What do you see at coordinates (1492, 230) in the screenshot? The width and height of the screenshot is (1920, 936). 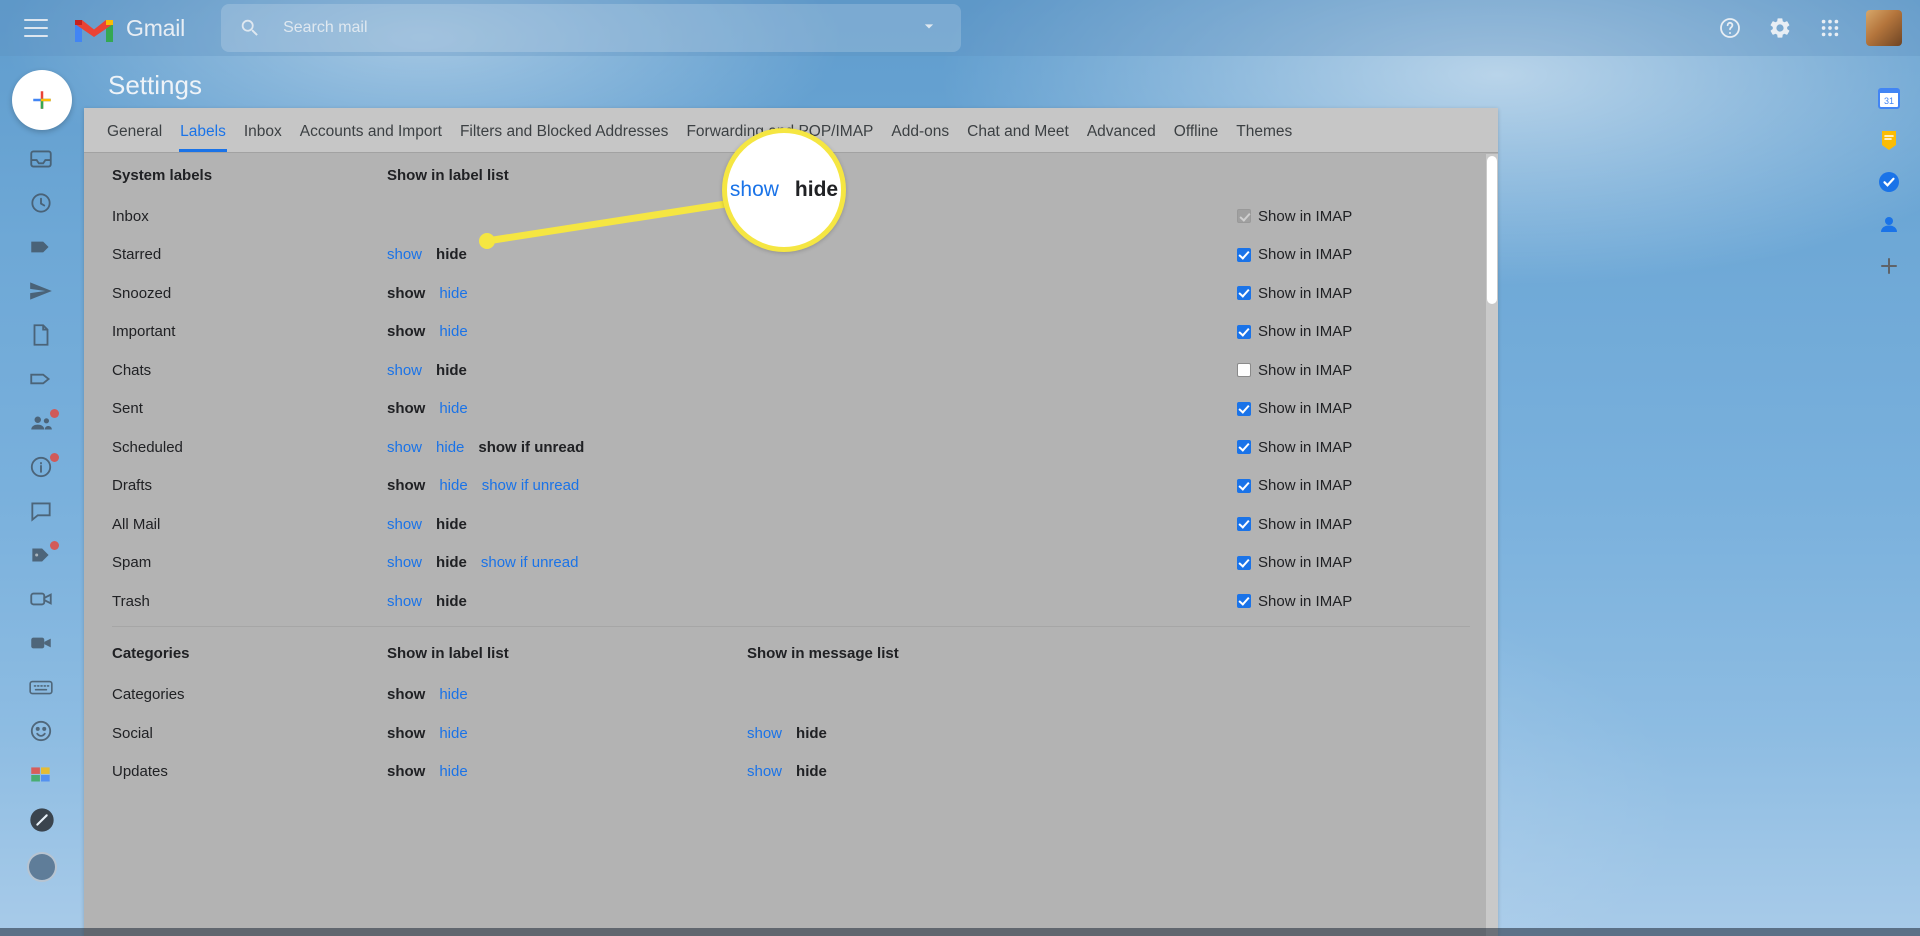 I see `scrollbar-thumb` at bounding box center [1492, 230].